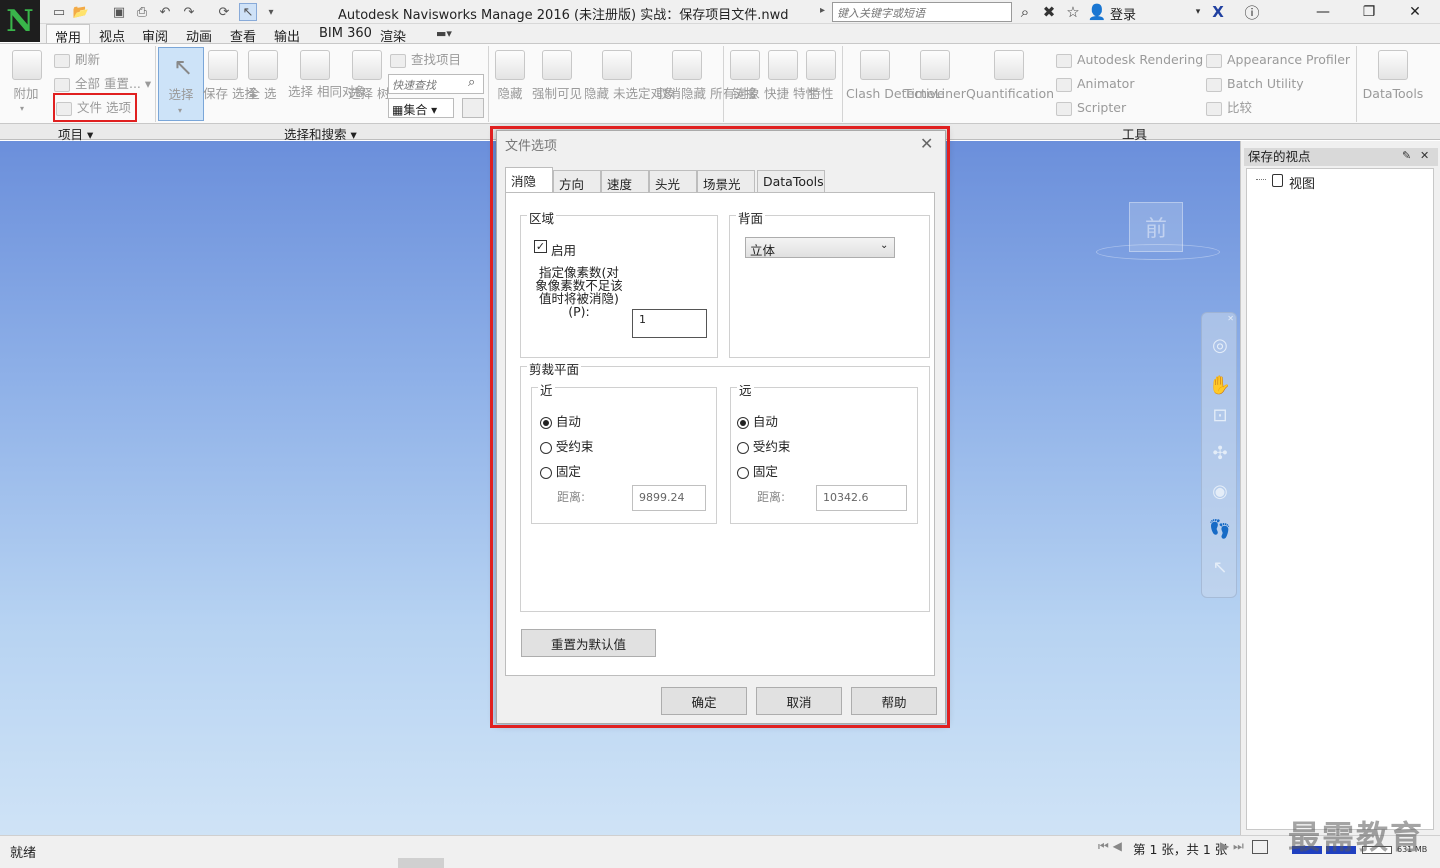  Describe the element at coordinates (875, 65) in the screenshot. I see `clash-detective-icon` at that location.